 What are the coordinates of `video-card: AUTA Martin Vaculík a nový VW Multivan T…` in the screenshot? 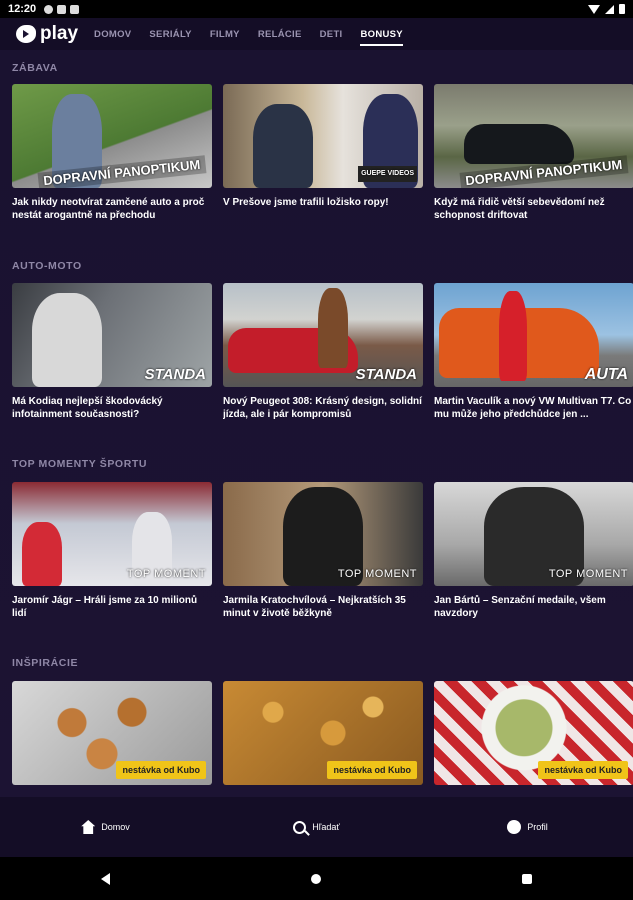 It's located at (533, 352).